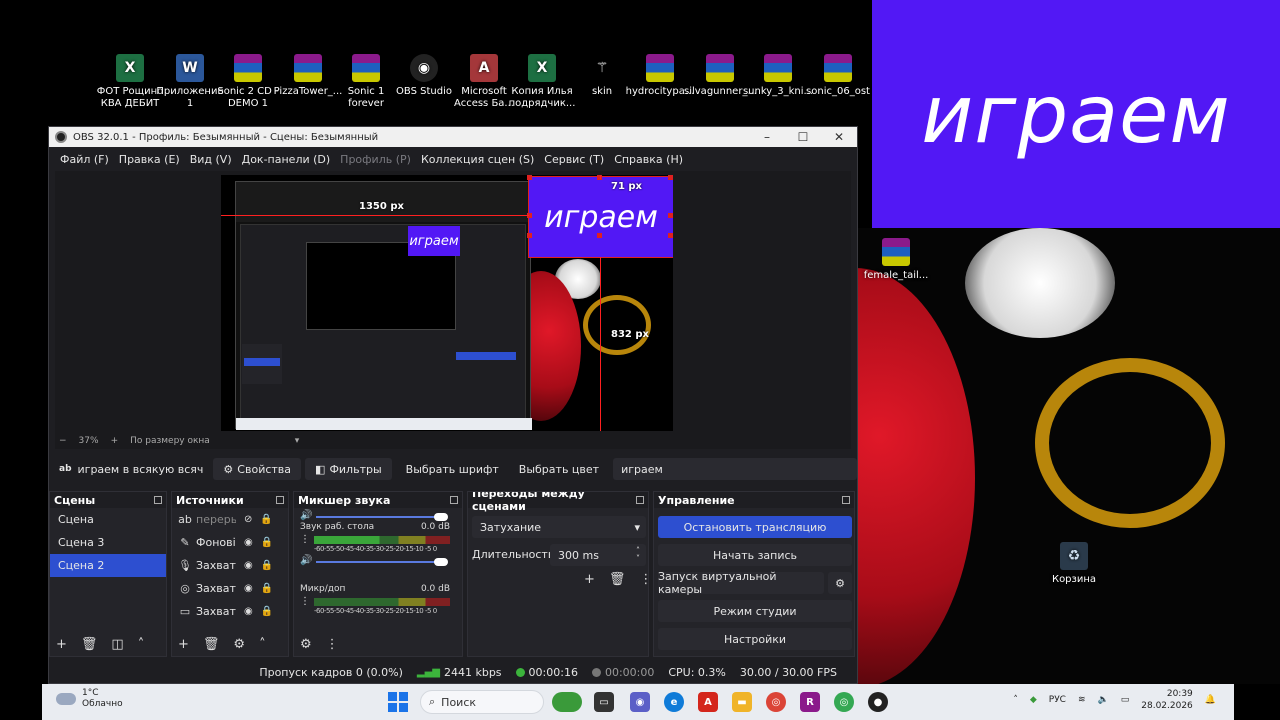 This screenshot has height=720, width=1280. I want to click on stop-streaming-button: Остановить трансляцию, so click(755, 527).